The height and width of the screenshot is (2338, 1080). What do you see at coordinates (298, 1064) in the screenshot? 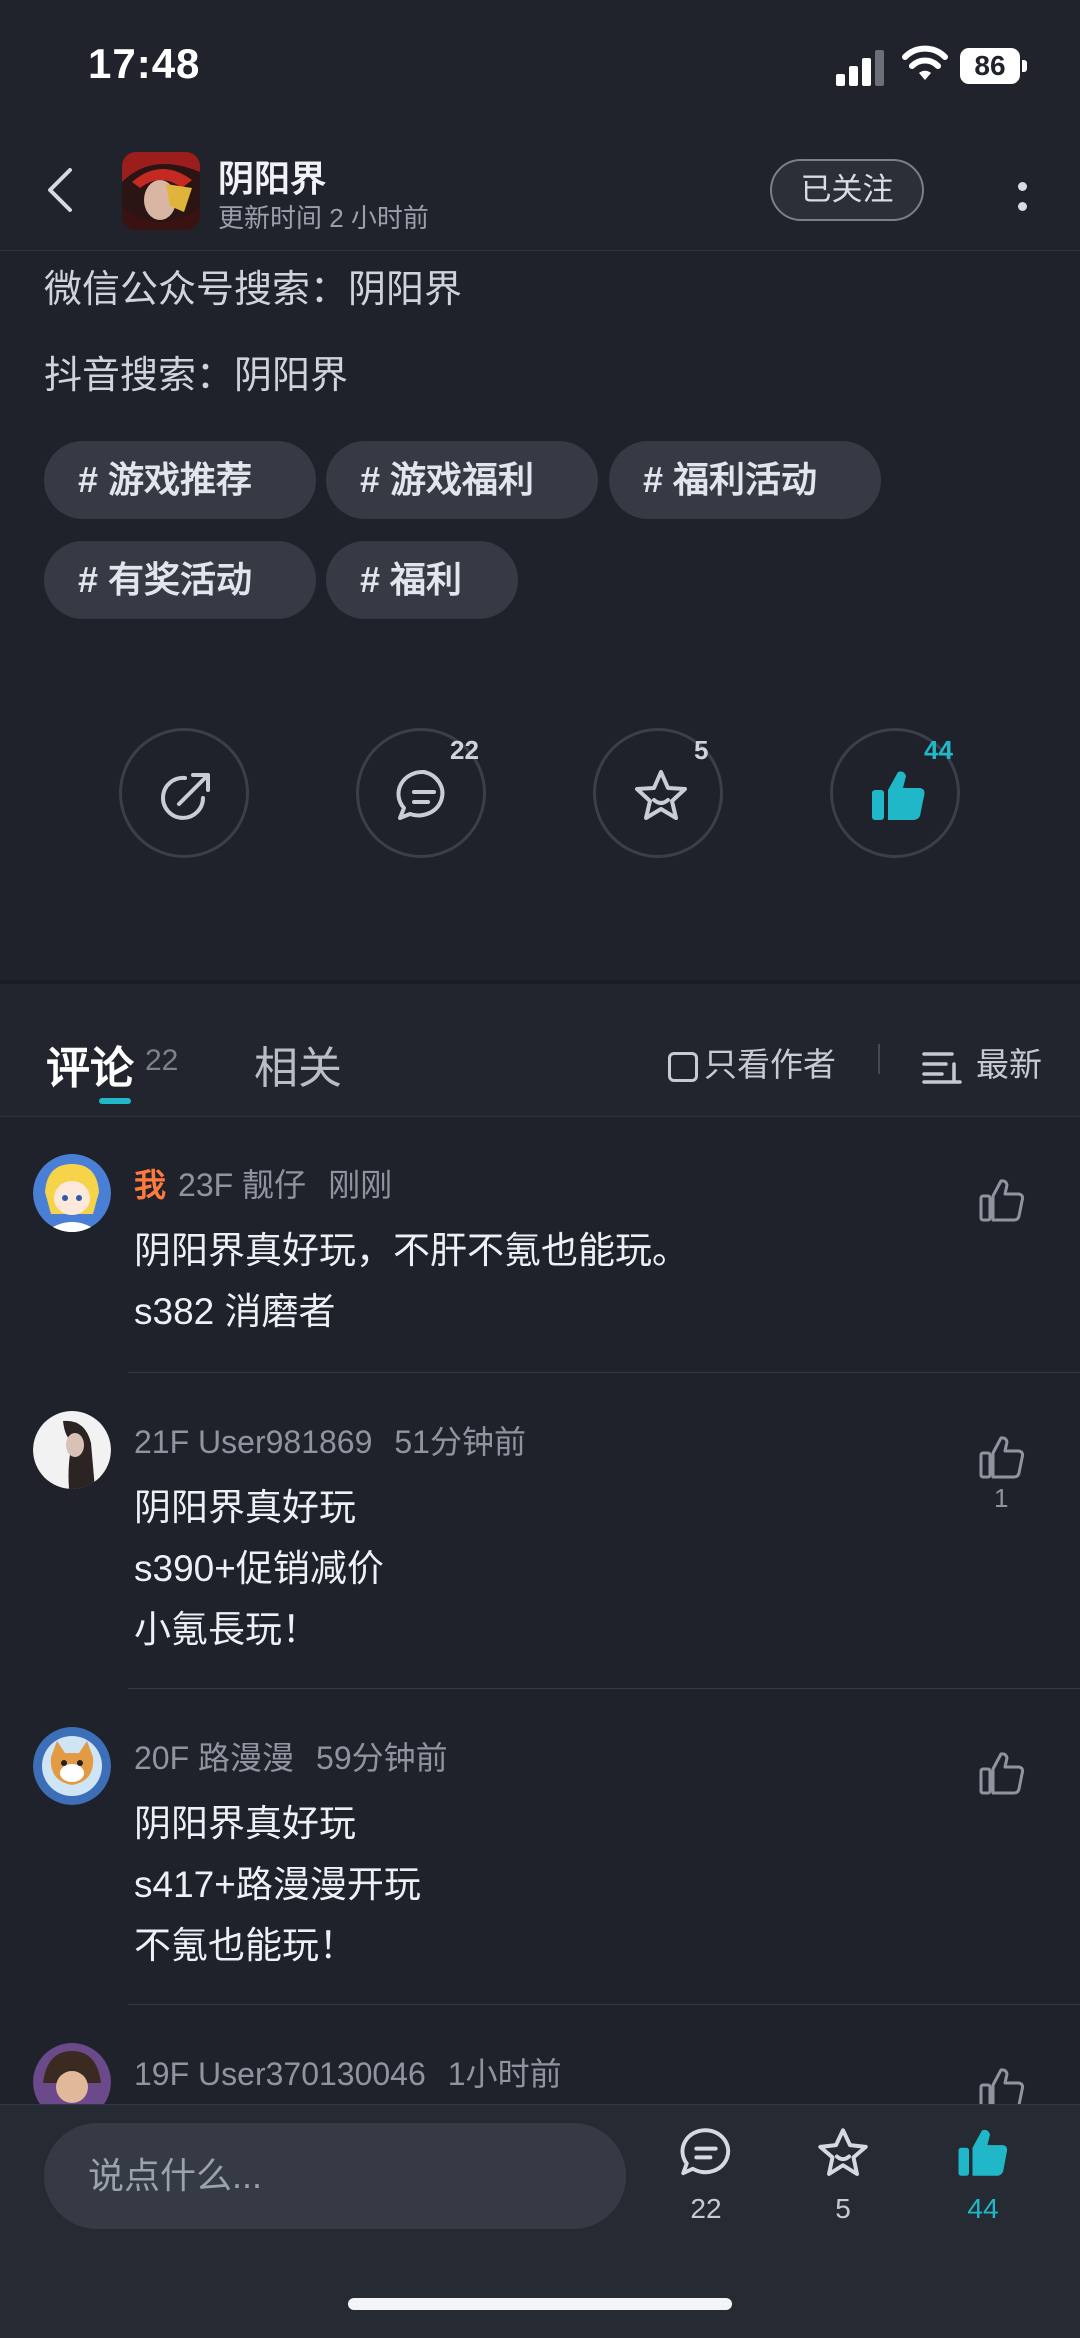
I see `tab-related: 相关` at bounding box center [298, 1064].